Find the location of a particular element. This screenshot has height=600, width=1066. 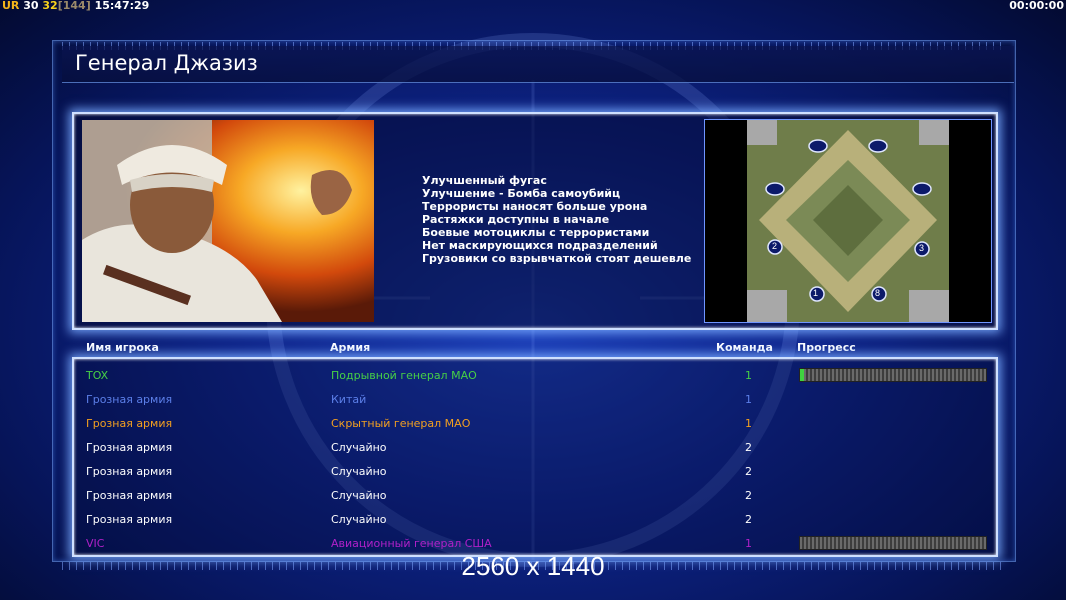

player-name: TOX is located at coordinates (97, 375).